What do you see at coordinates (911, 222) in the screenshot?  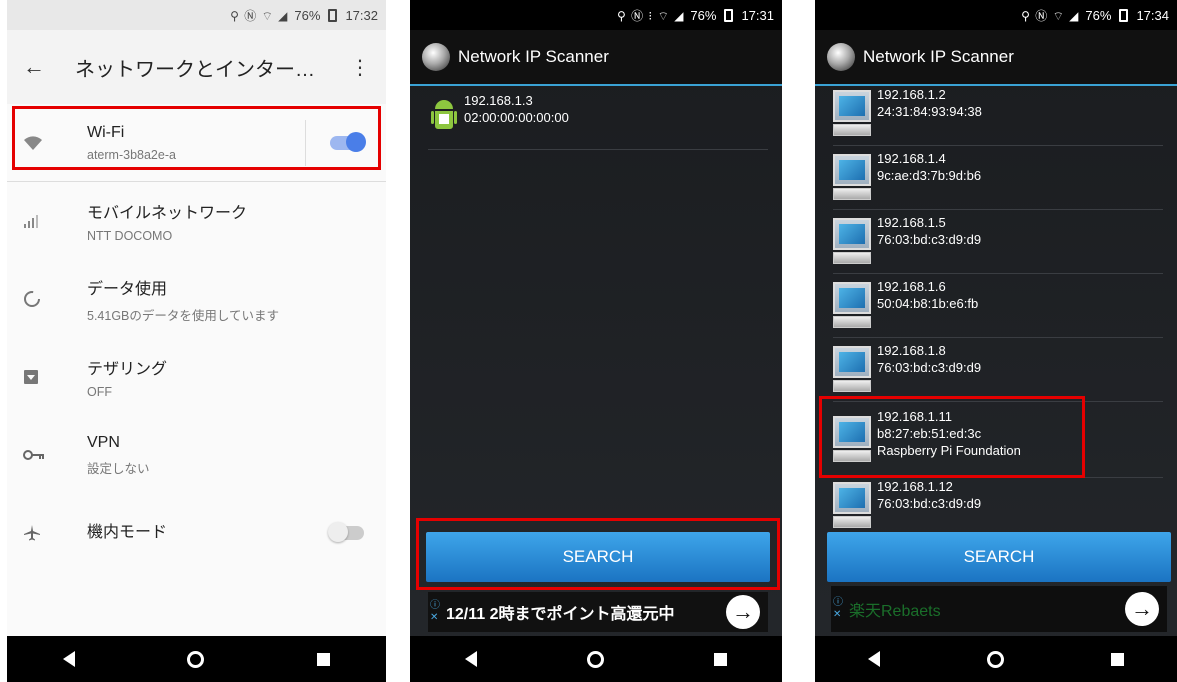 I see `device-ip: 192.168.1.5` at bounding box center [911, 222].